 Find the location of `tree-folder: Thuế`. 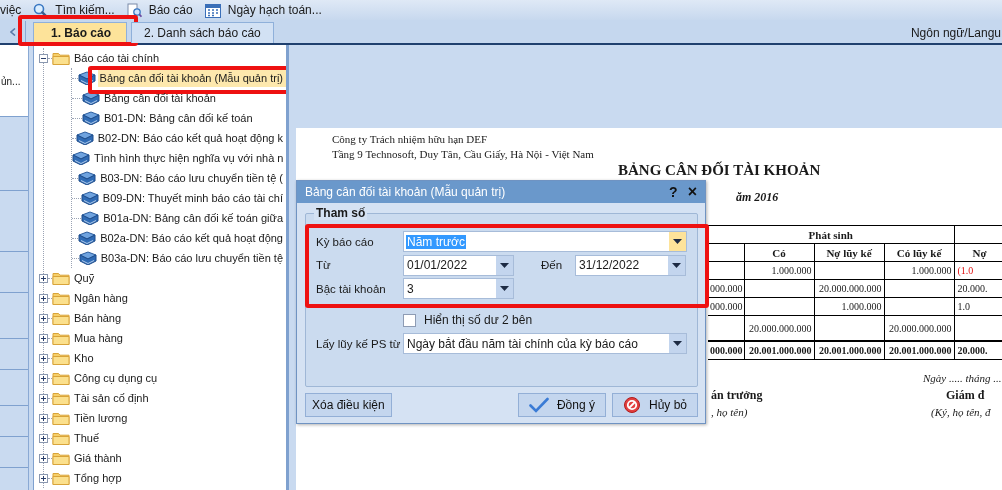

tree-folder: Thuế is located at coordinates (87, 438).